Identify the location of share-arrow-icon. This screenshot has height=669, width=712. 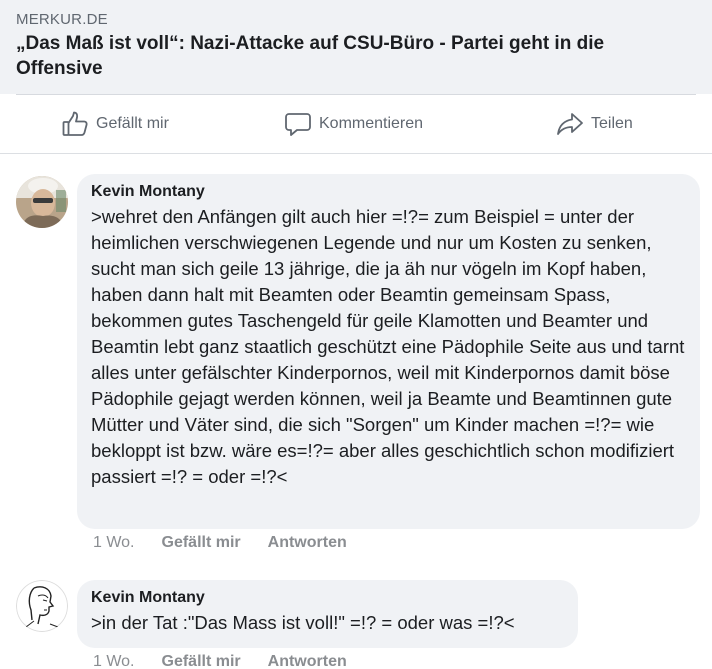
(570, 124).